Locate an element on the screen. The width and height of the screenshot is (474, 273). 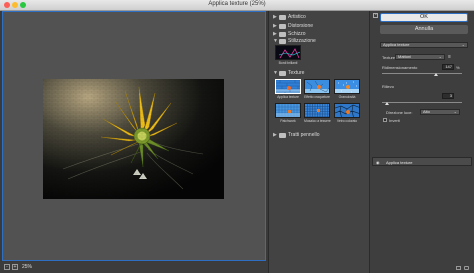
filter-select: Applica texture ⌄ is located at coordinates (424, 45).